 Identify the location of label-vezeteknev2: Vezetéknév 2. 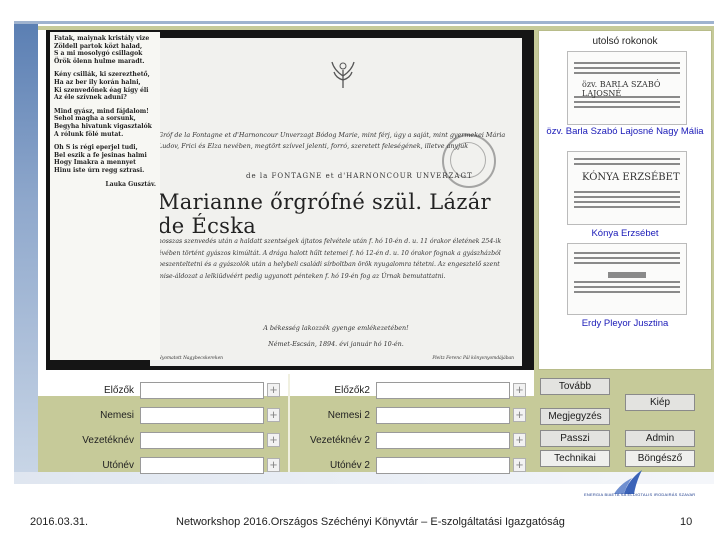
(339, 440).